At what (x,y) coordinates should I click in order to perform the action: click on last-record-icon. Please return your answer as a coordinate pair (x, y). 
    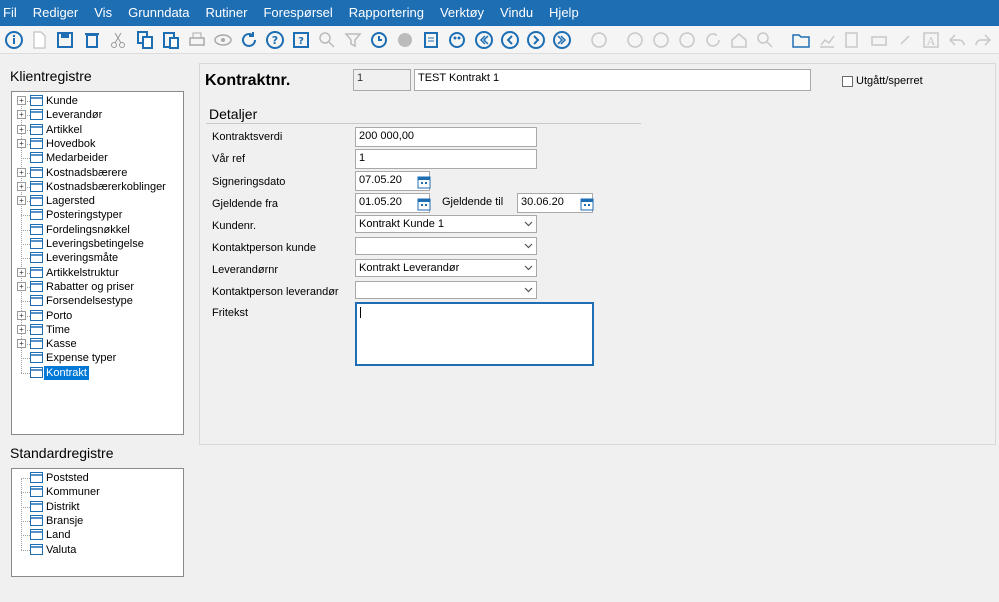
    Looking at the image, I should click on (562, 40).